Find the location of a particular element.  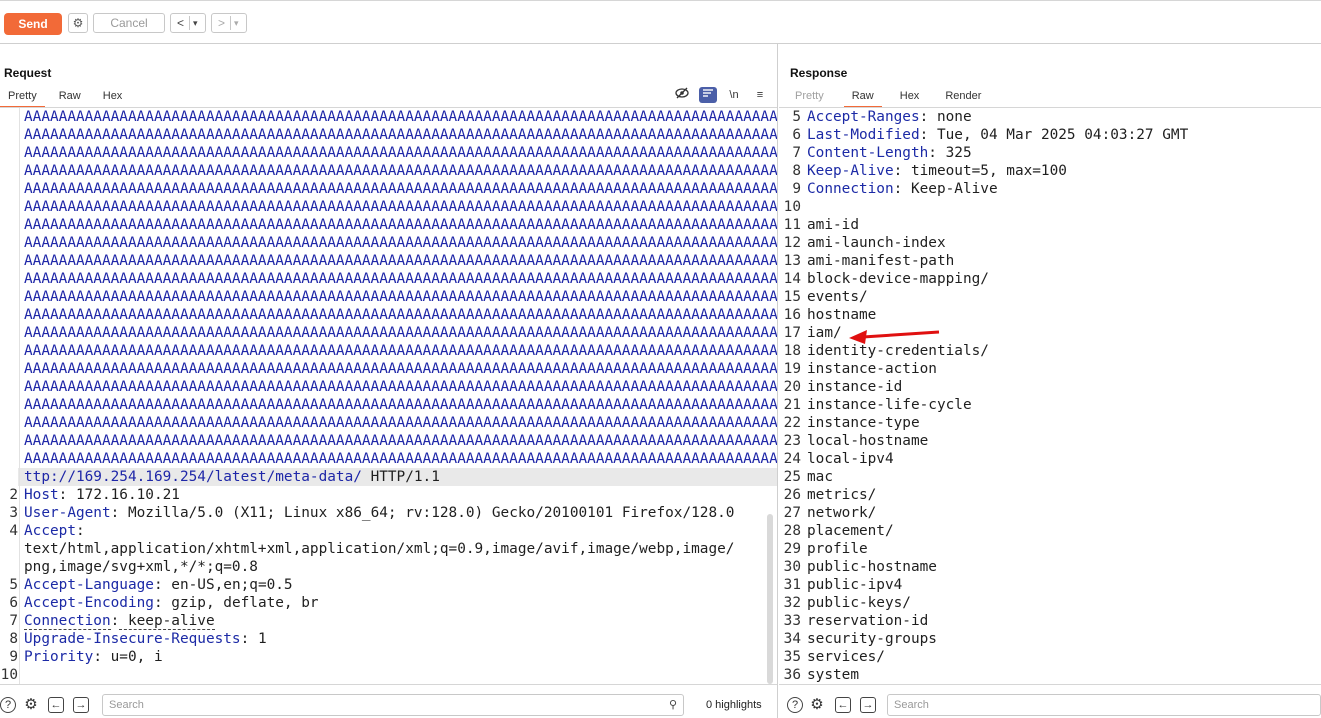

line-number: 14 is located at coordinates (792, 279).